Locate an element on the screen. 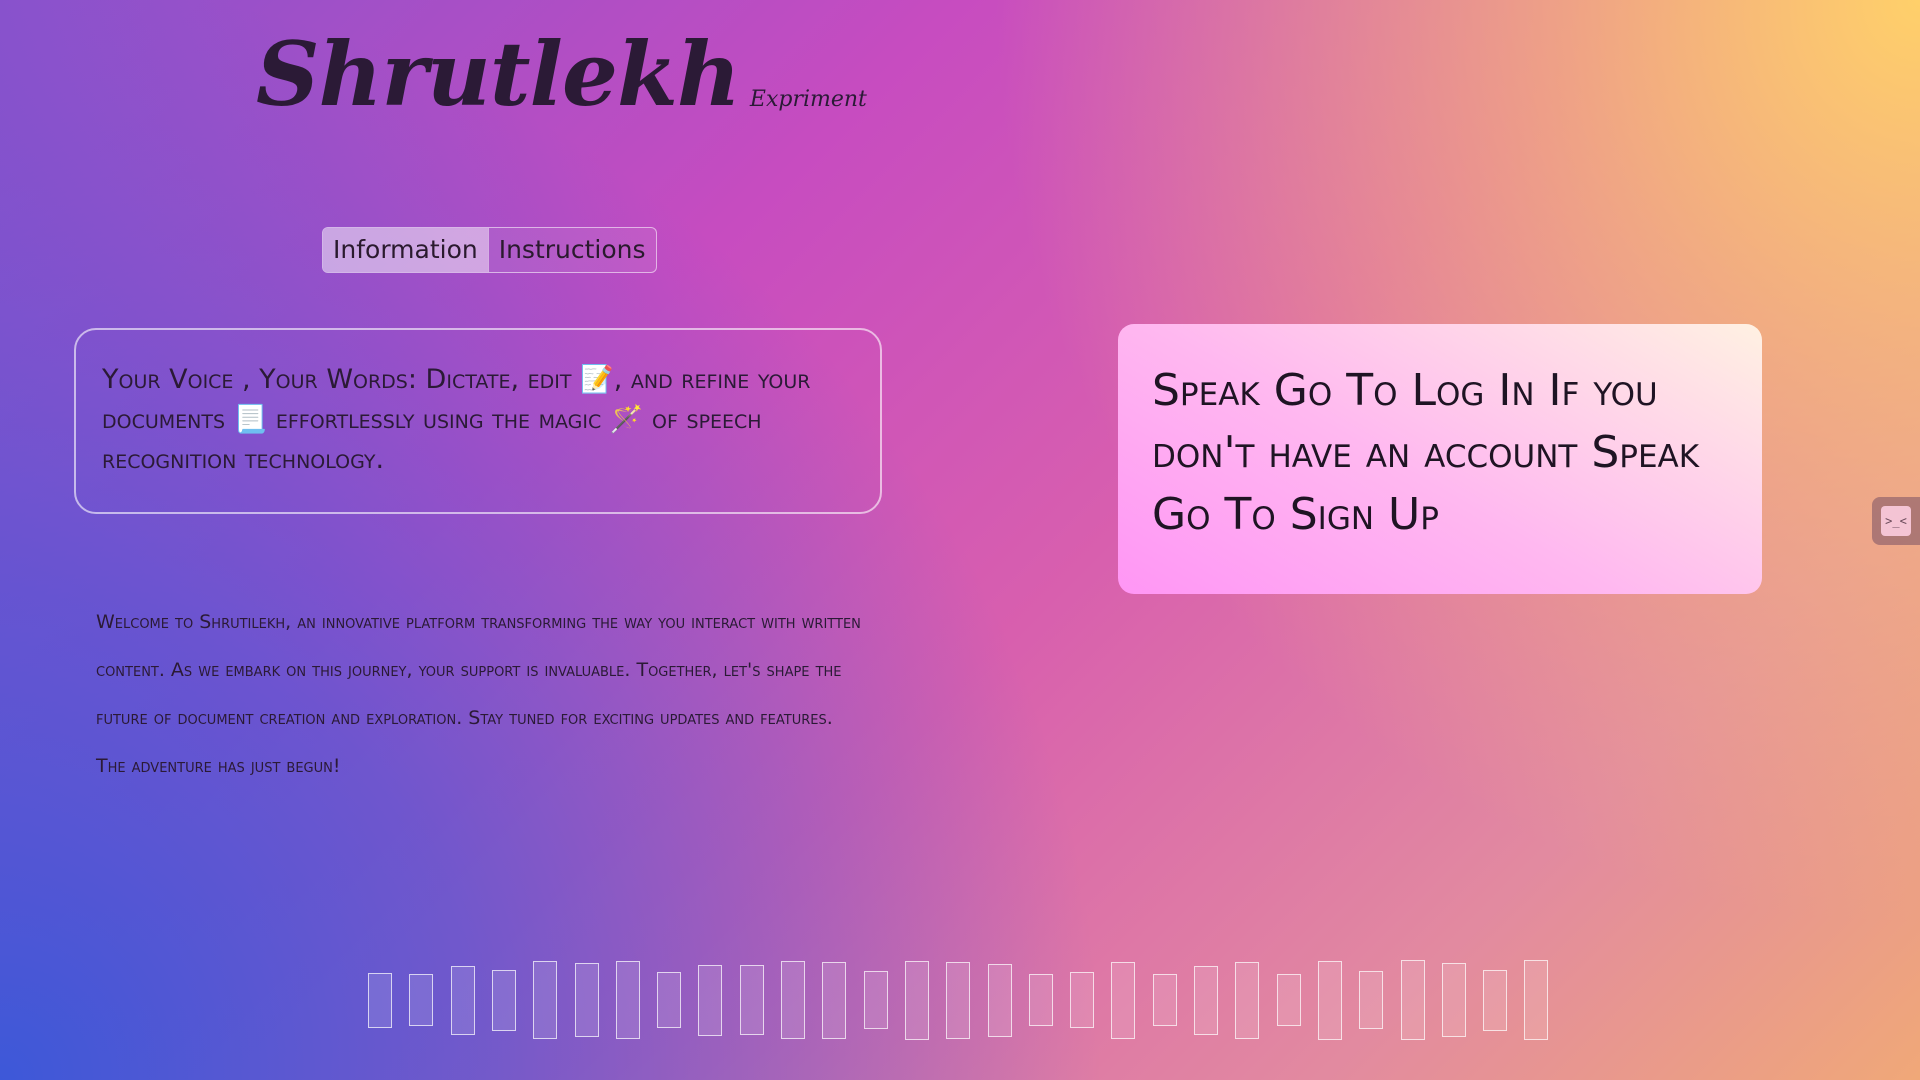 The image size is (1920, 1080). brand-logo: Shrutlekh Expriment is located at coordinates (561, 74).